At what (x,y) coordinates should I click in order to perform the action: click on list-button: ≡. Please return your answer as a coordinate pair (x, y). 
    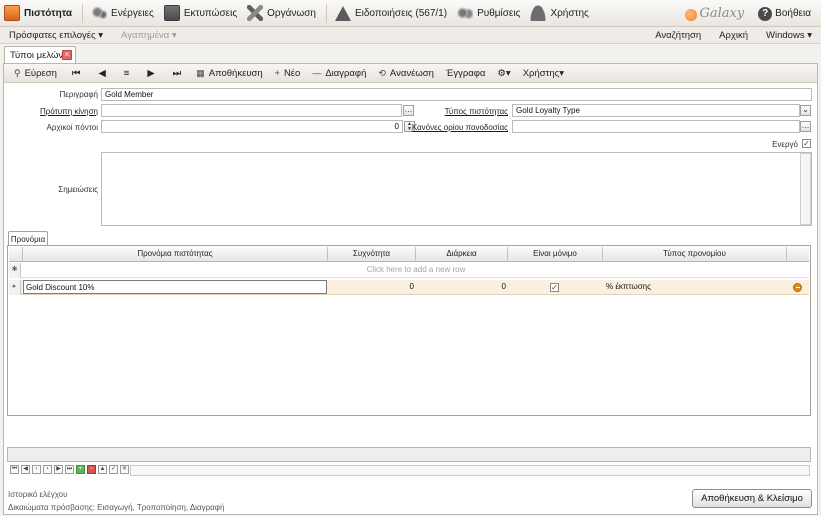
    Looking at the image, I should click on (127, 73).